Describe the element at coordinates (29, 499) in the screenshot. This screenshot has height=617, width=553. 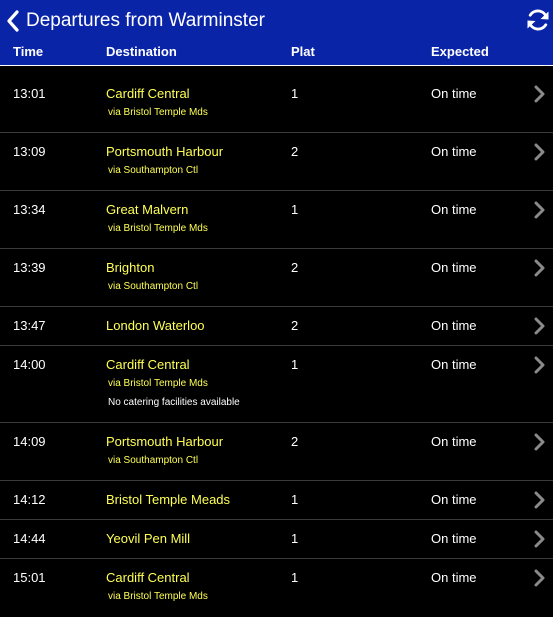
I see `departure-time: 14:12` at that location.